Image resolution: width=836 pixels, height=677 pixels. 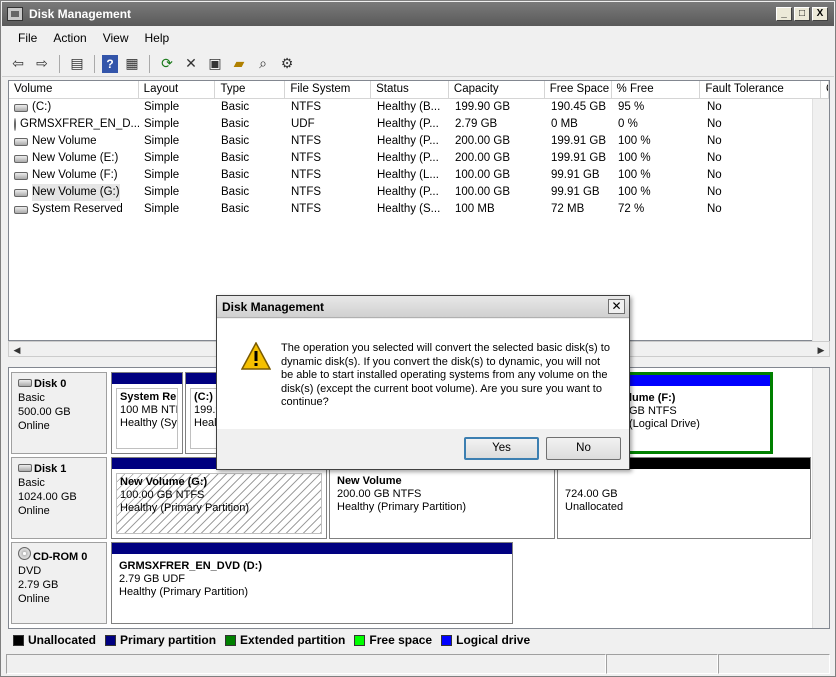 I want to click on col-layout: Layout, so click(x=177, y=89).